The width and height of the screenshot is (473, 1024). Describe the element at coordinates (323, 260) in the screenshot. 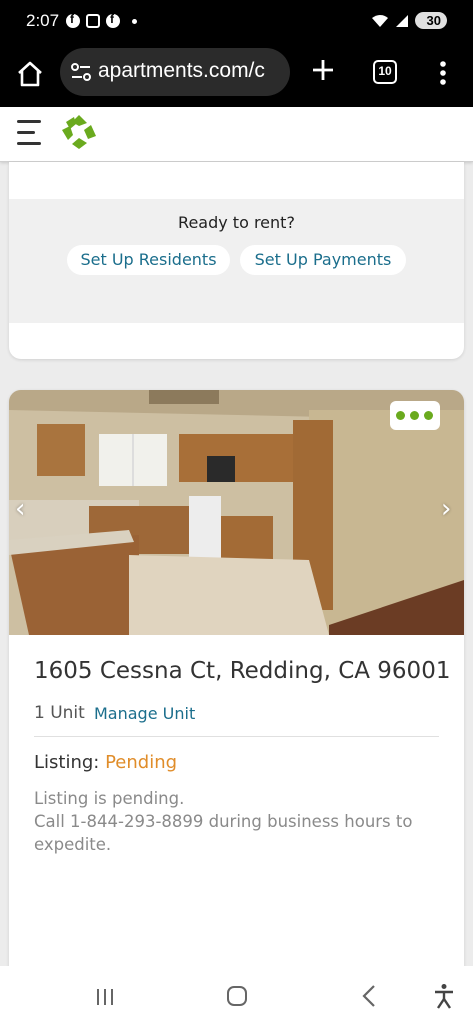

I see `set-up-payments-button: Set Up Payments` at that location.